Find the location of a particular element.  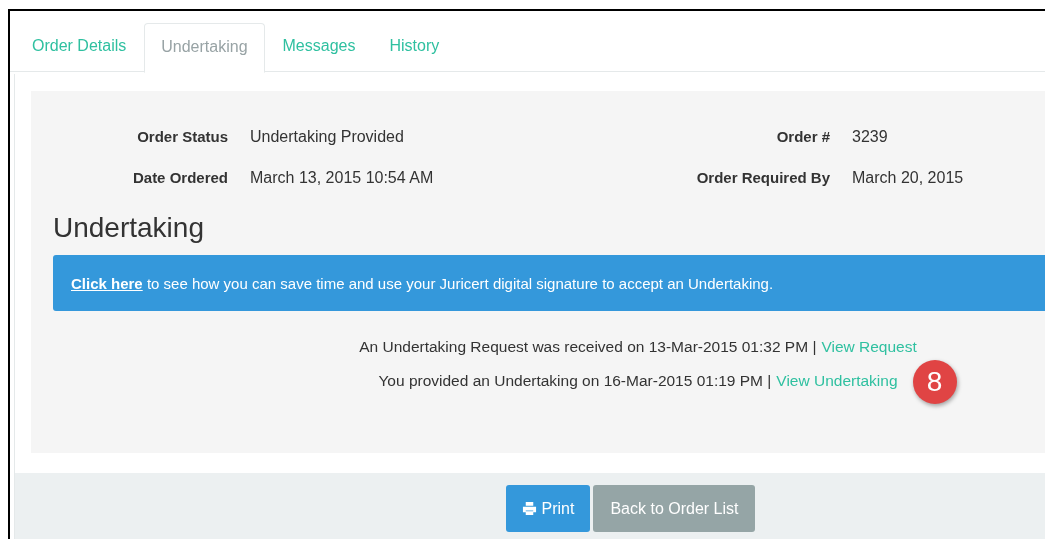

section-heading: Undertaking is located at coordinates (129, 228).